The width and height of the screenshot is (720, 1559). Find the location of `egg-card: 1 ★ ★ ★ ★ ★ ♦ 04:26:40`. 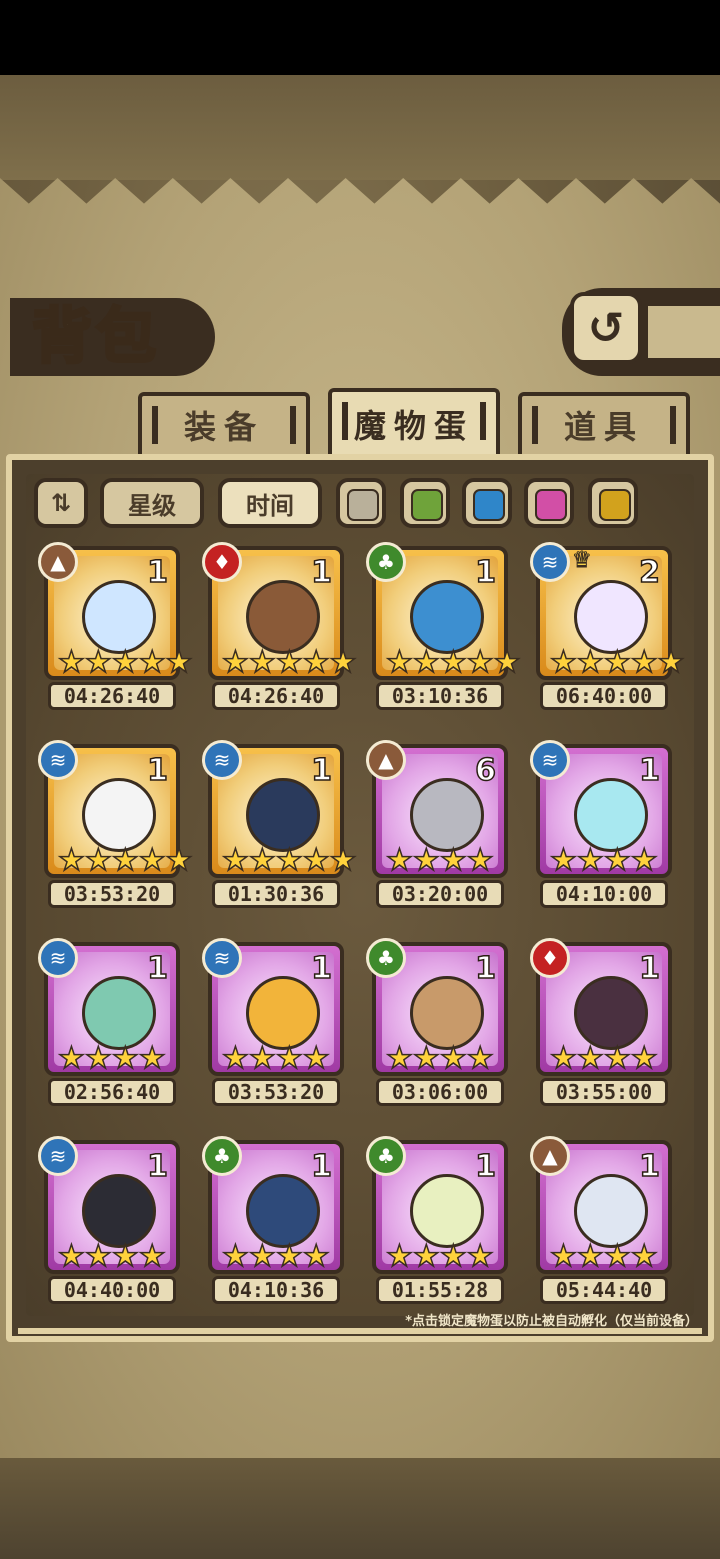

egg-card: 1 ★ ★ ★ ★ ★ ♦ 04:26:40 is located at coordinates (279, 629).